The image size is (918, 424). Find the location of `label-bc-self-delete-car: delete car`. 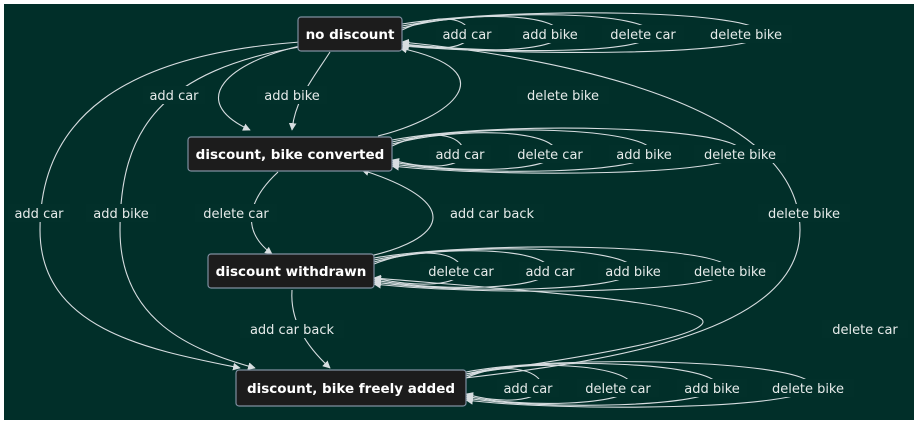

label-bc-self-delete-car: delete car is located at coordinates (550, 154).